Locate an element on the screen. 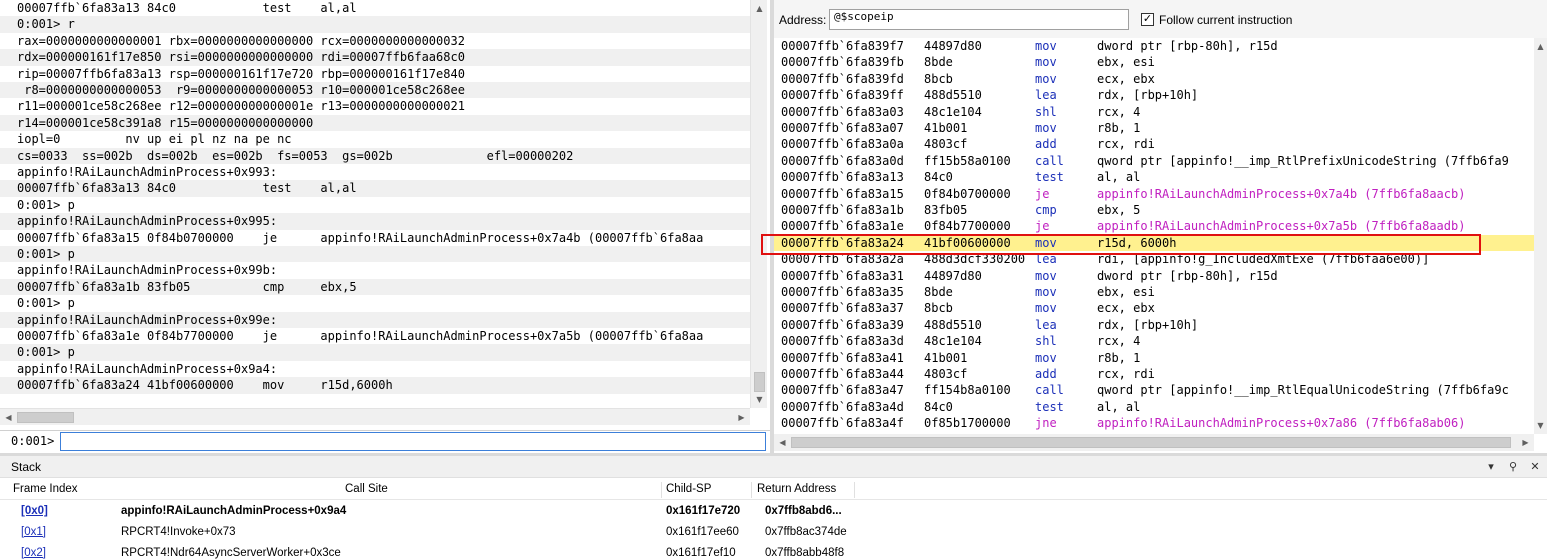  instruction-address: 00007ffb`6fa83a3d is located at coordinates (842, 341).